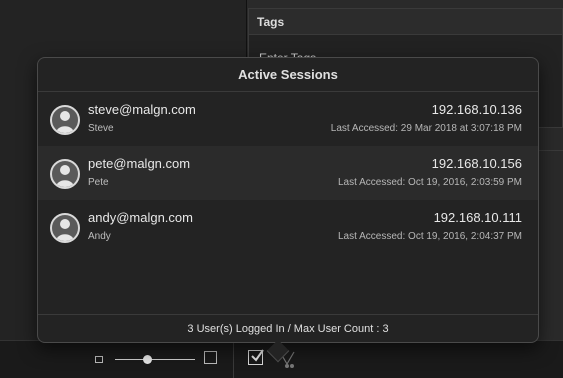 This screenshot has height=378, width=563. Describe the element at coordinates (140, 217) in the screenshot. I see `session-email: andy@malgn.com` at that location.